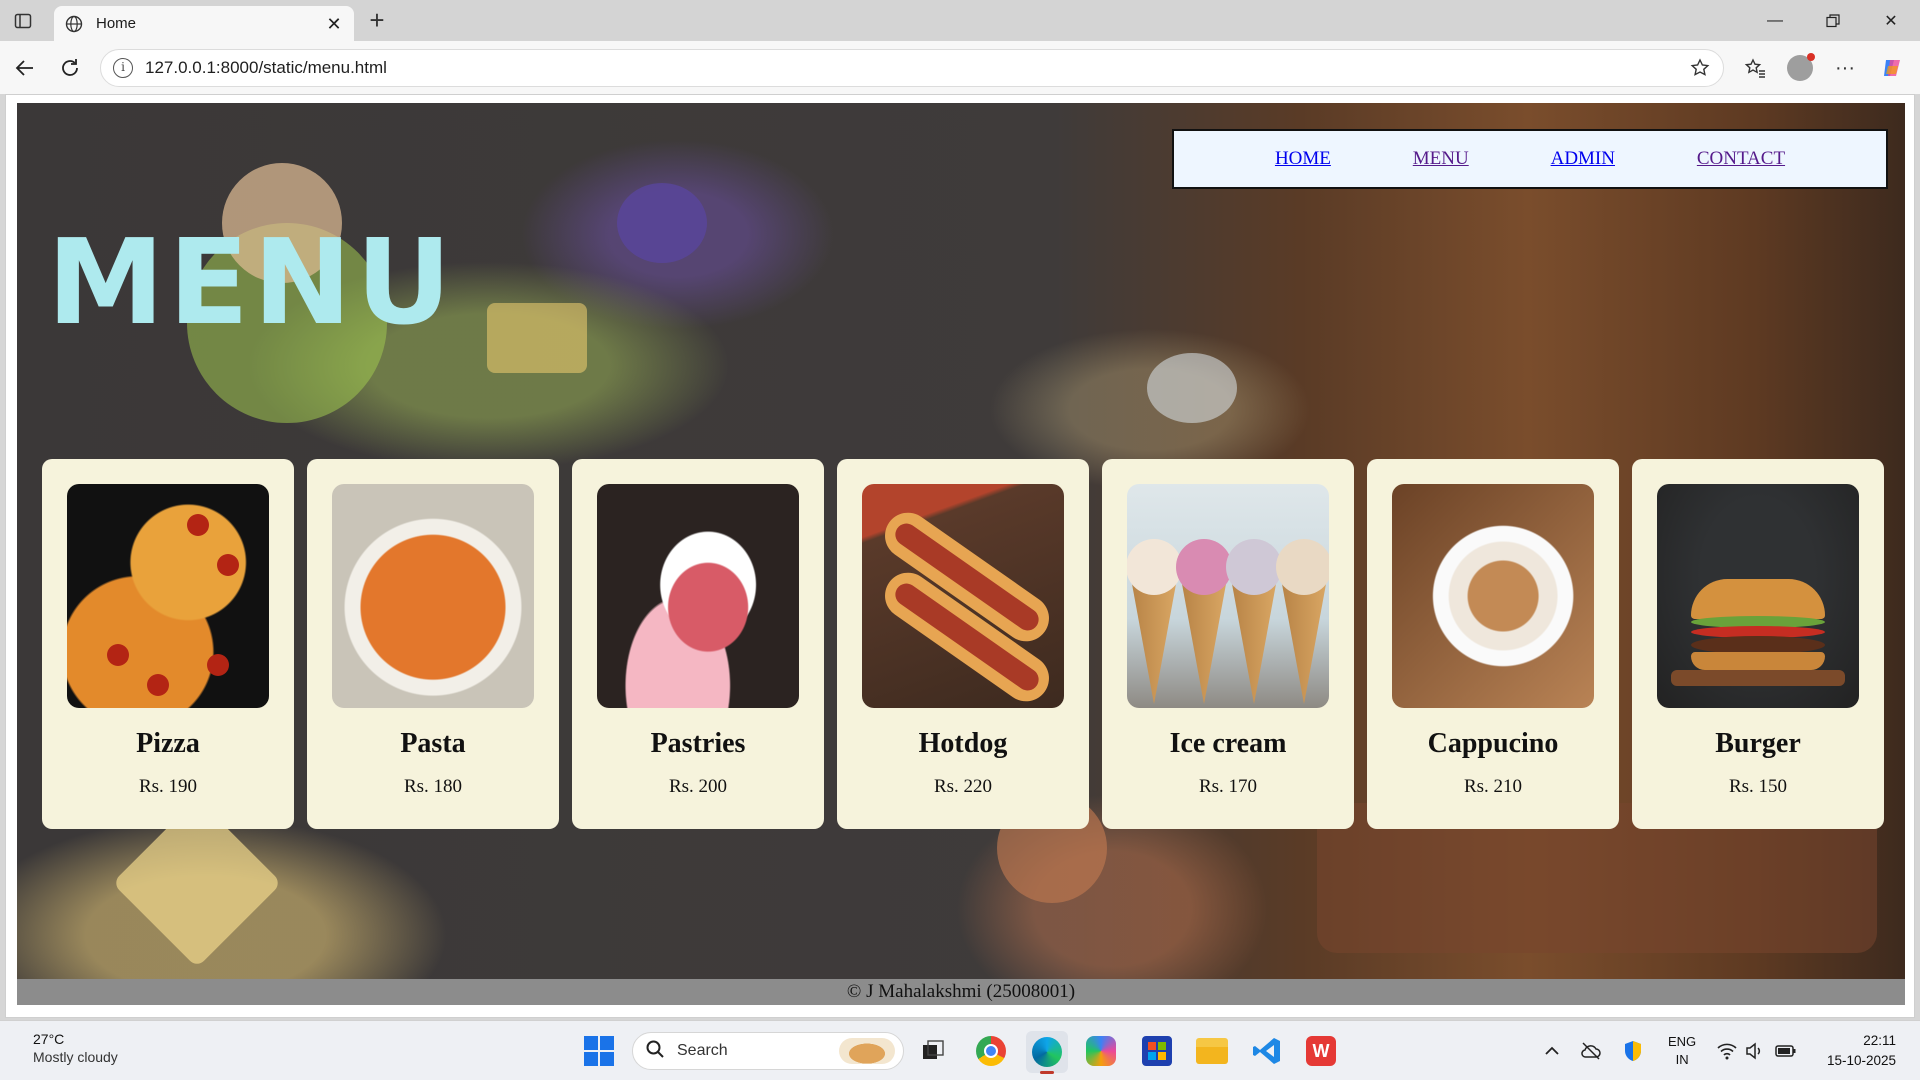  I want to click on window-controls: — ✕, so click(1833, 20).